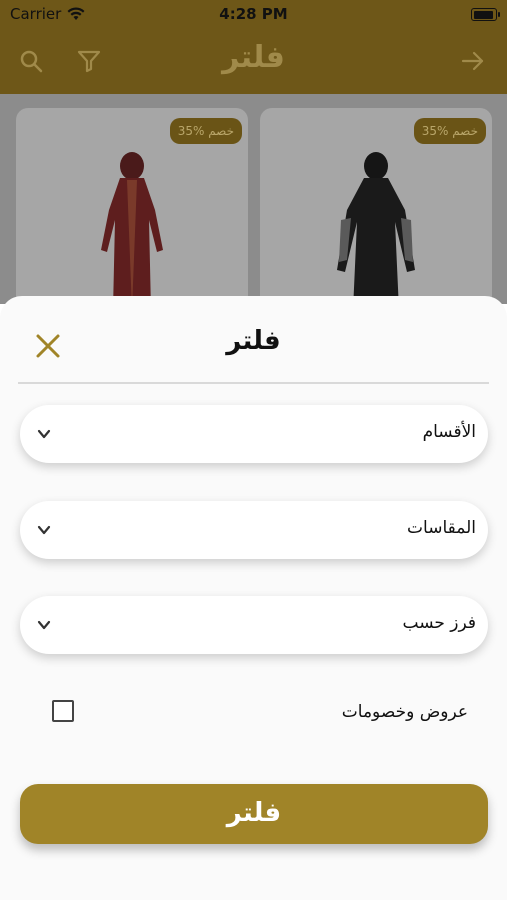 This screenshot has width=507, height=900. What do you see at coordinates (254, 625) in the screenshot?
I see `sort-dropdown: فرز حسب` at bounding box center [254, 625].